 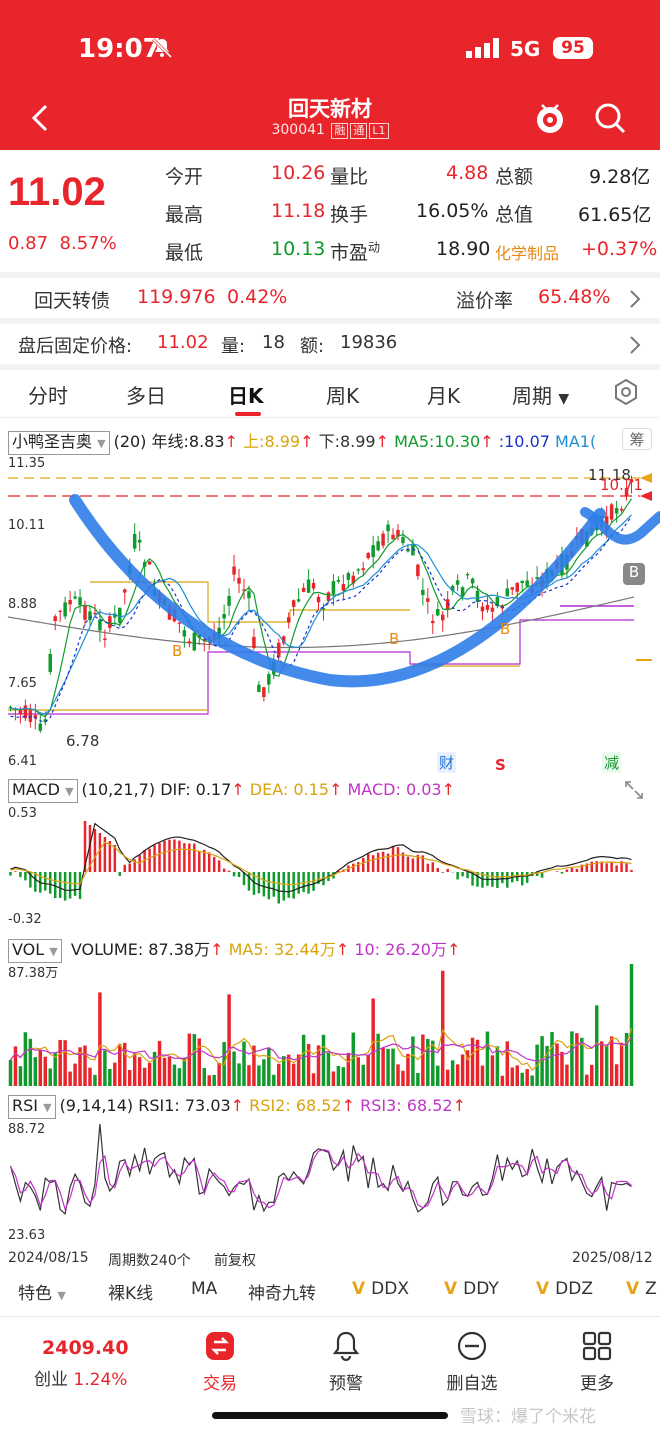 I want to click on market-cap-label: 总值, so click(x=514, y=215).